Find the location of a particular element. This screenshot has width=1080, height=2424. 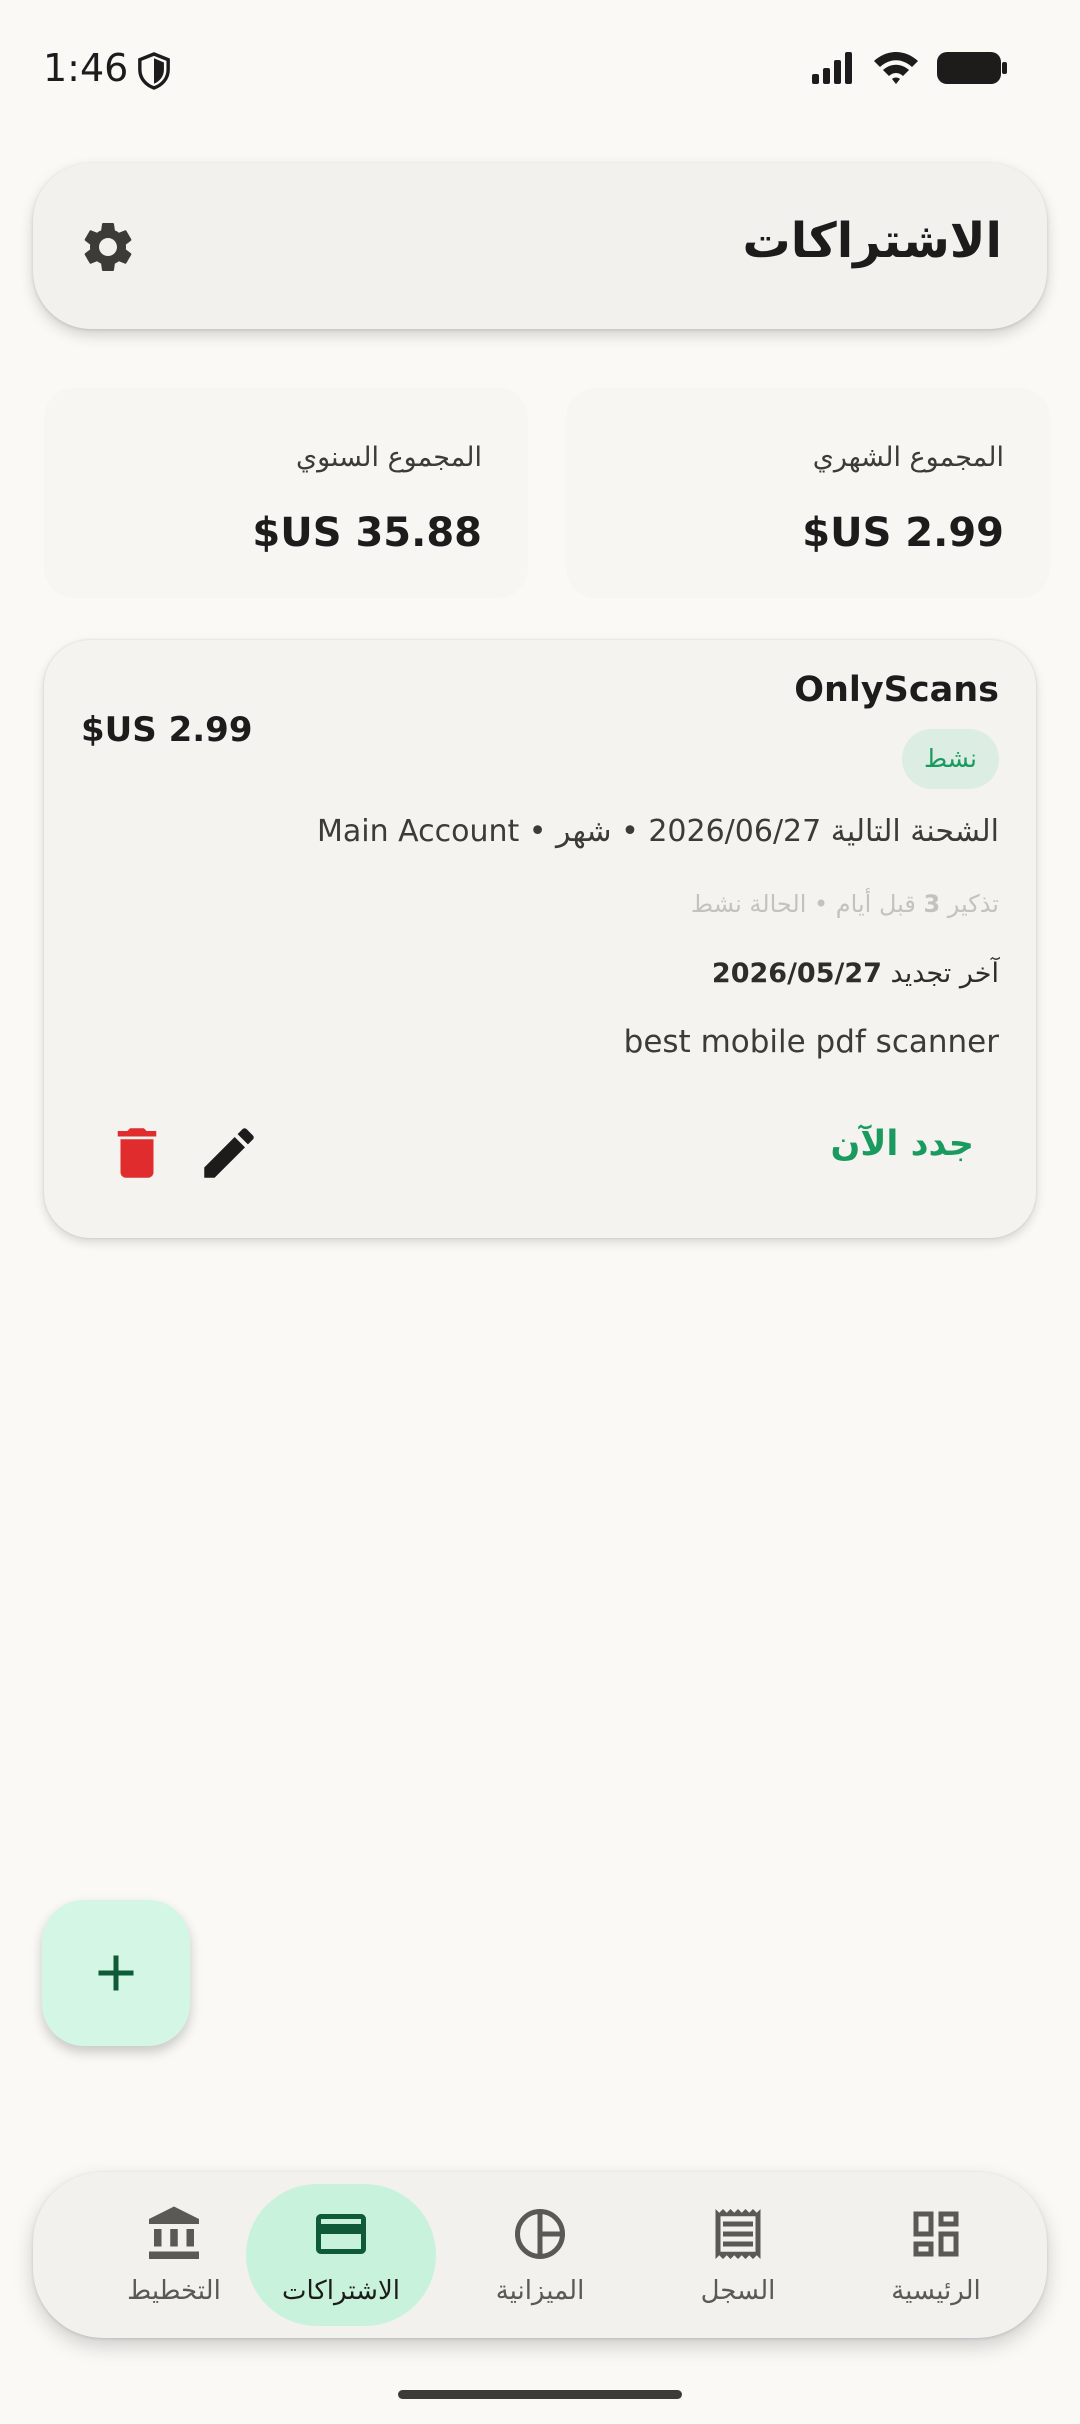

nav-item-subscriptions: الاشتراكات is located at coordinates (341, 2255).